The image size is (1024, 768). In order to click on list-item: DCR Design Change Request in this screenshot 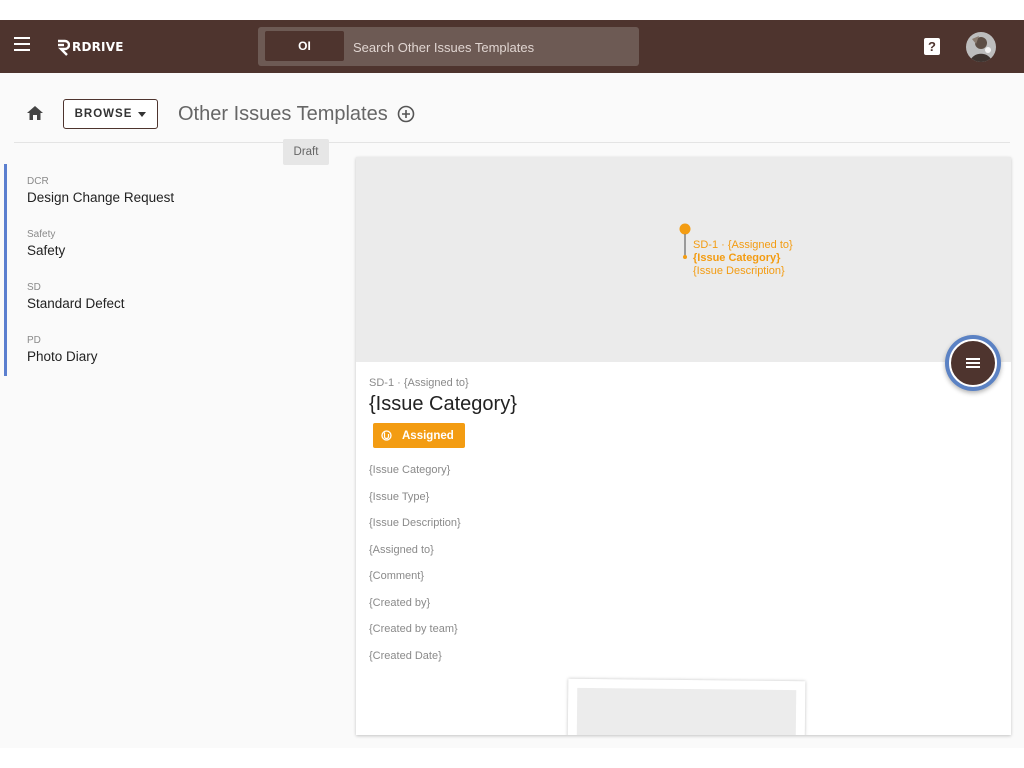, I will do `click(175, 190)`.